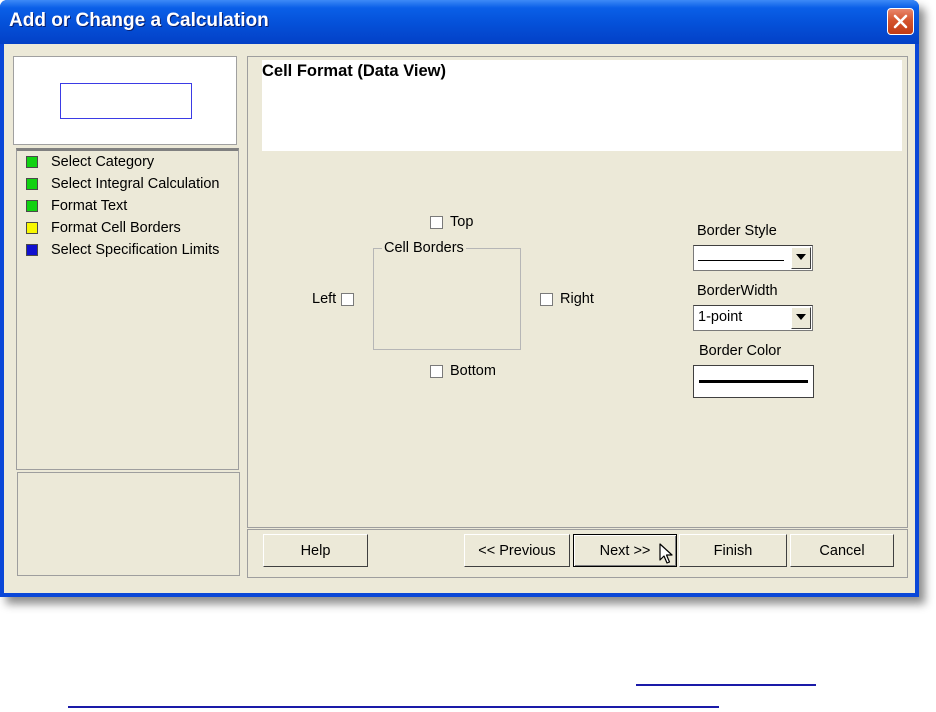  I want to click on checkbox-label: Right, so click(577, 299).